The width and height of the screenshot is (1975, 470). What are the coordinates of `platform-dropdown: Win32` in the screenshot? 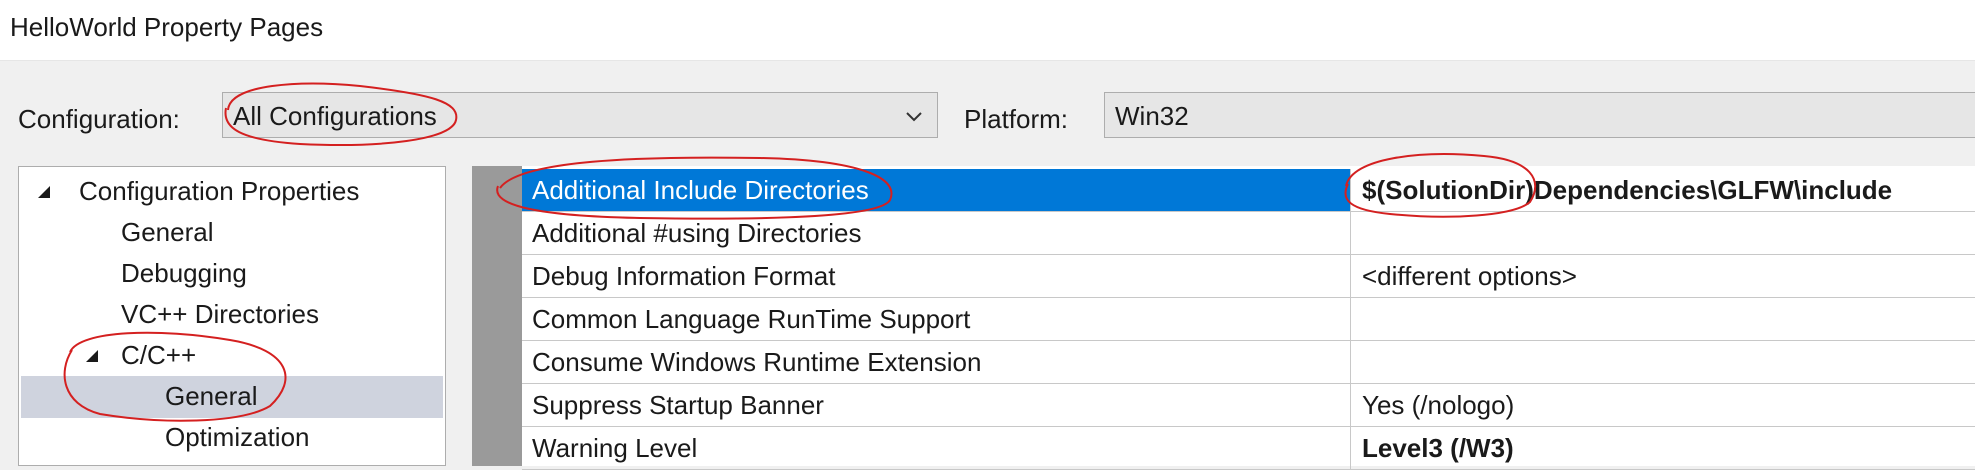 It's located at (1539, 115).